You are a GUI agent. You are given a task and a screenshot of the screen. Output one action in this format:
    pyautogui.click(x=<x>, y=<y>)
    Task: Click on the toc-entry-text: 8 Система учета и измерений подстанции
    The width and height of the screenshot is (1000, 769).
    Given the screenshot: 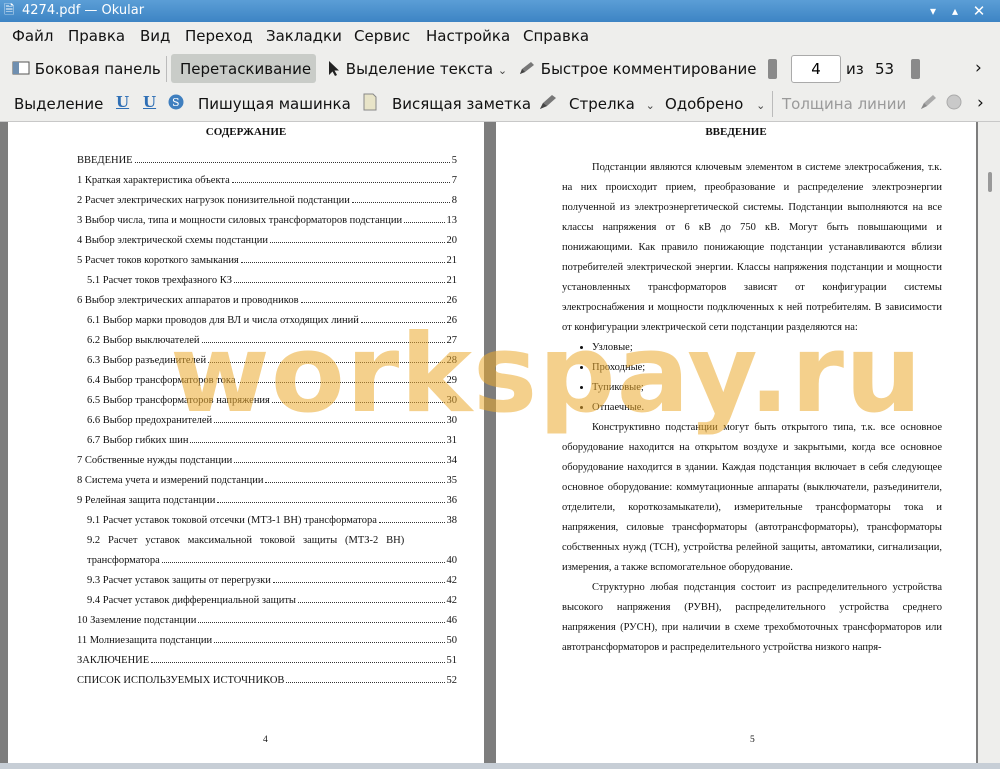 What is the action you would take?
    pyautogui.click(x=170, y=480)
    